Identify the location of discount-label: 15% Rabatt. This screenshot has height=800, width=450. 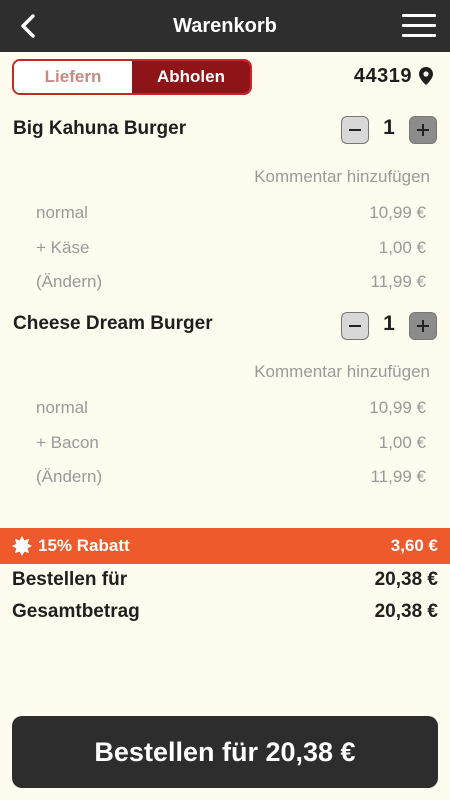
(84, 545).